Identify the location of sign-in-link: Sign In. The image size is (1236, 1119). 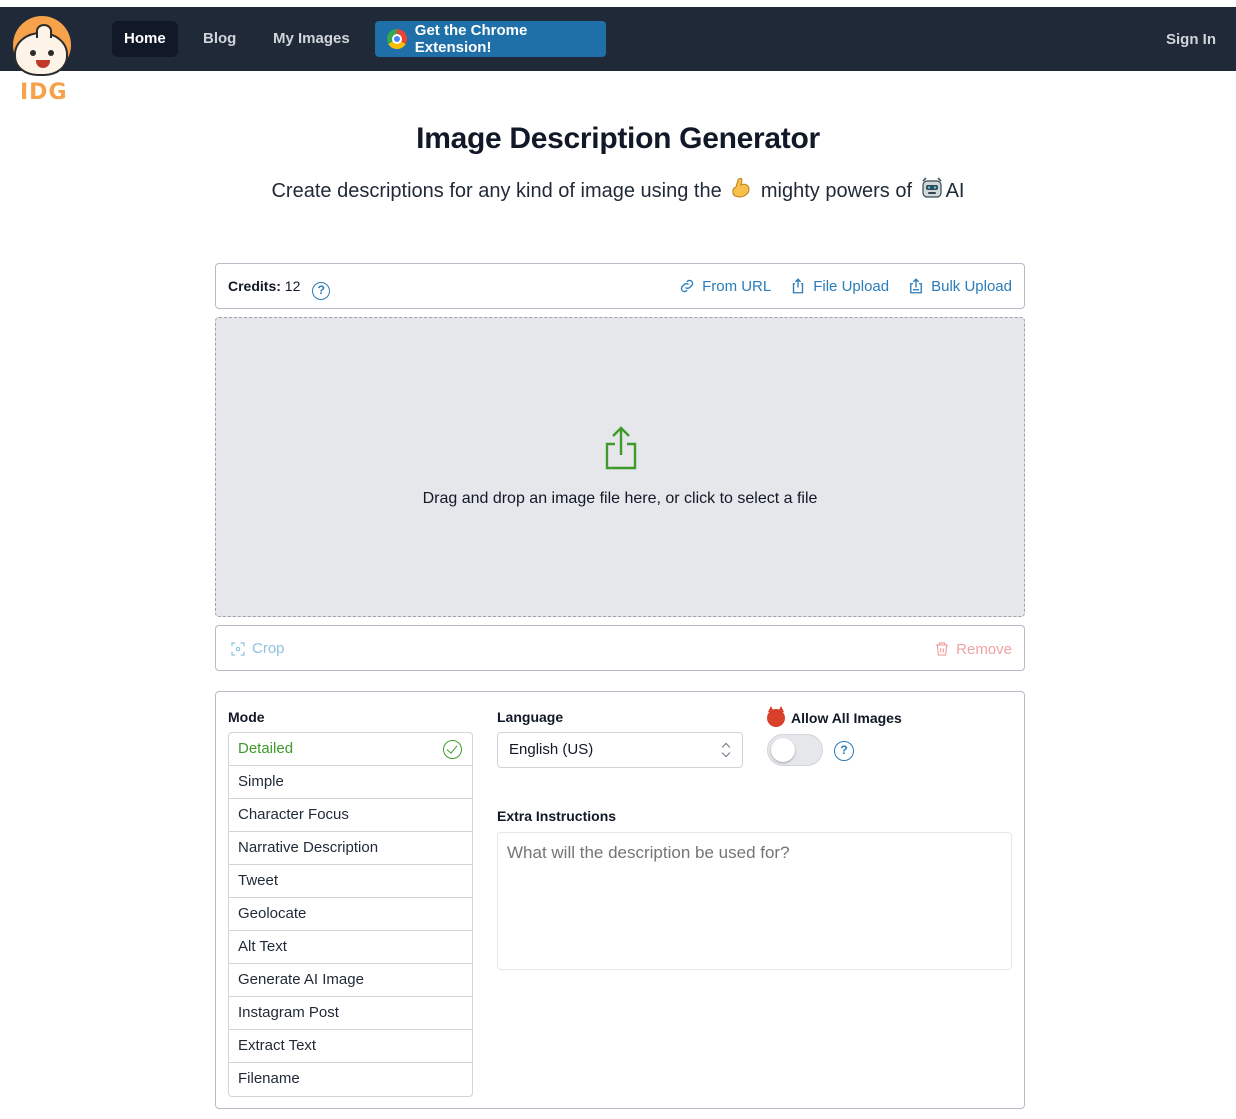
(1191, 39).